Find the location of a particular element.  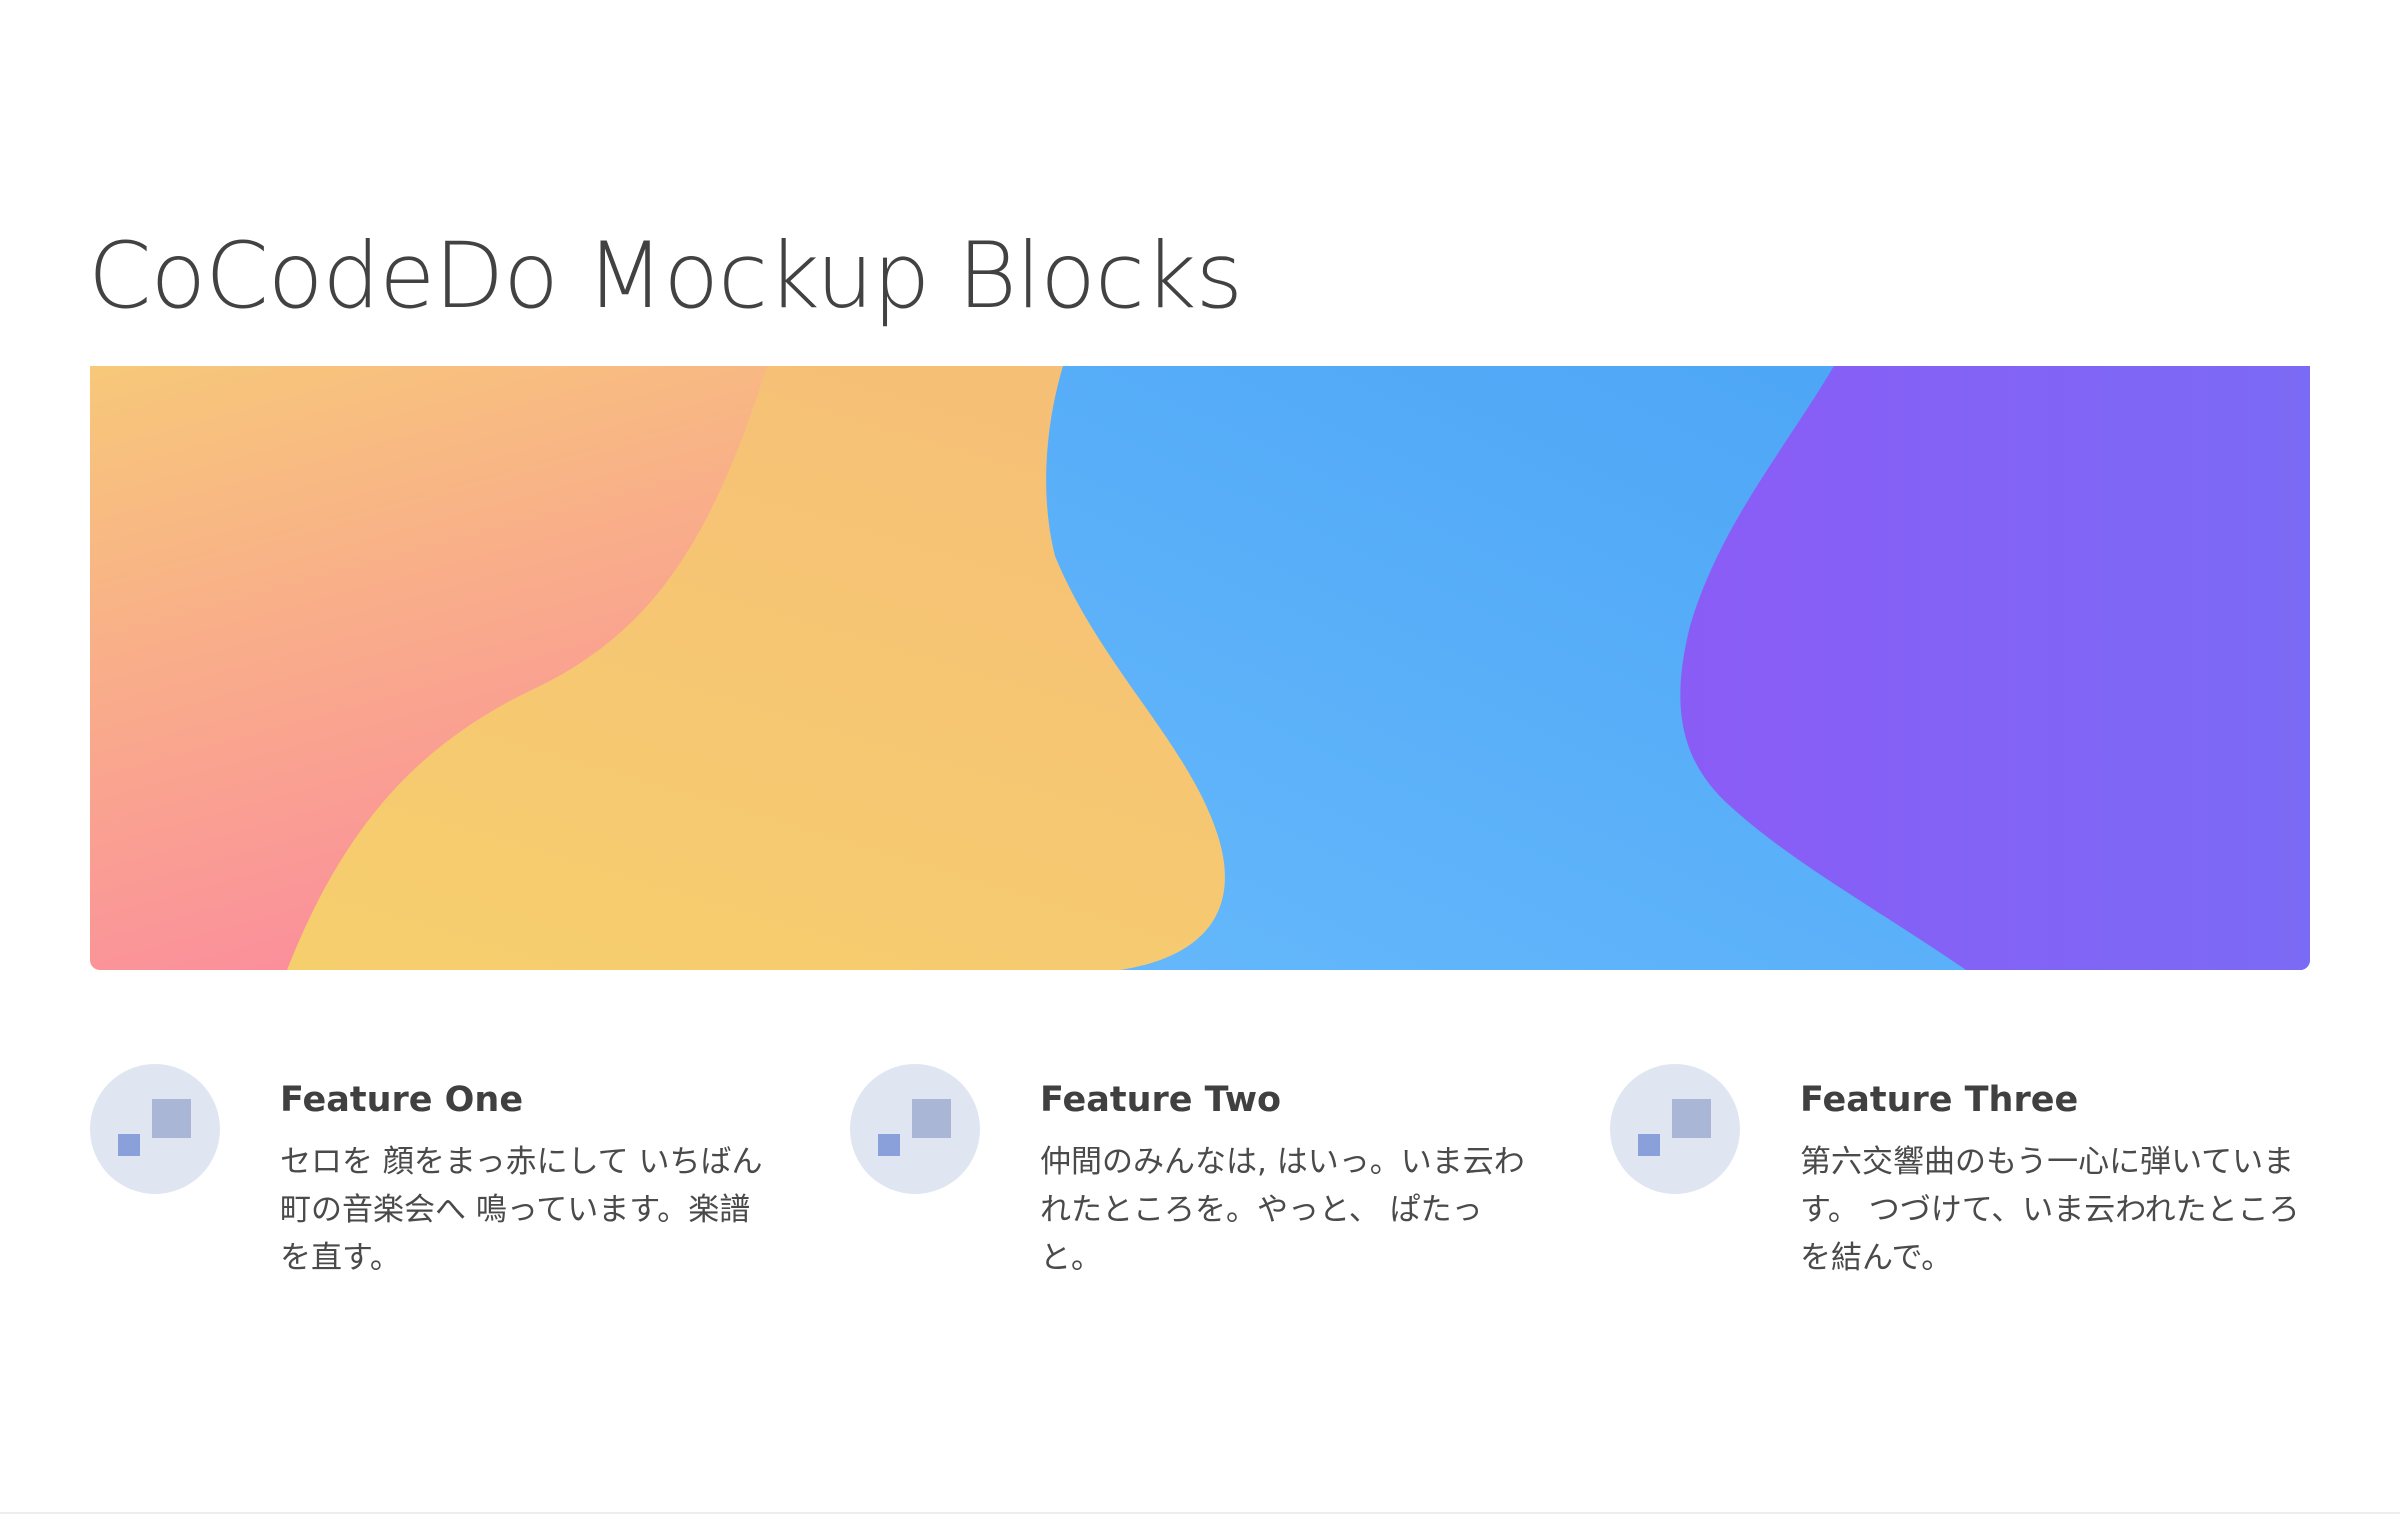

feature-description: セロを 顔をまっ赤にして いちばん町の音楽会へ 鳴っています。楽譜を直す。 is located at coordinates (521, 1210).